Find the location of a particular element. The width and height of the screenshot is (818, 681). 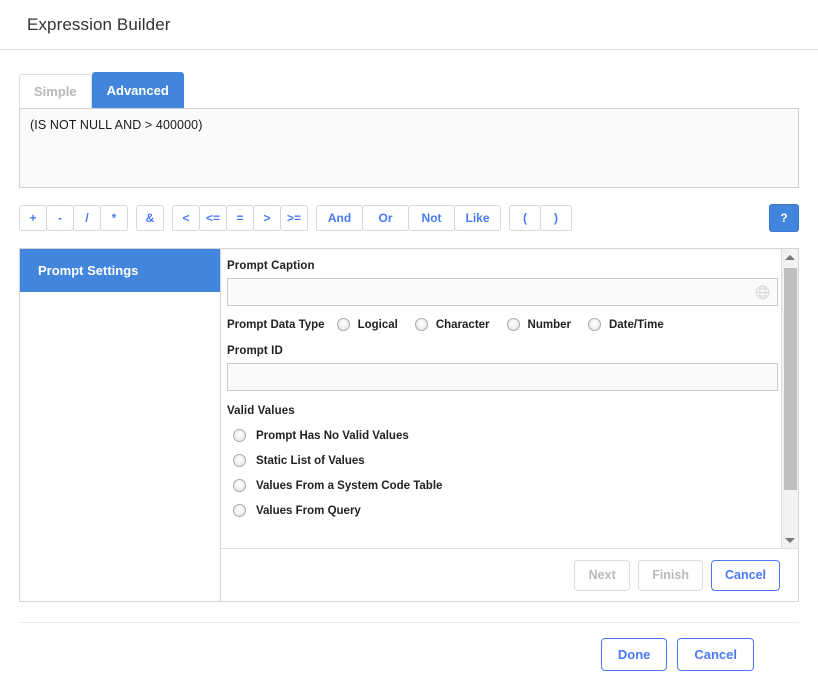

operator-not-button: Not is located at coordinates (432, 218).